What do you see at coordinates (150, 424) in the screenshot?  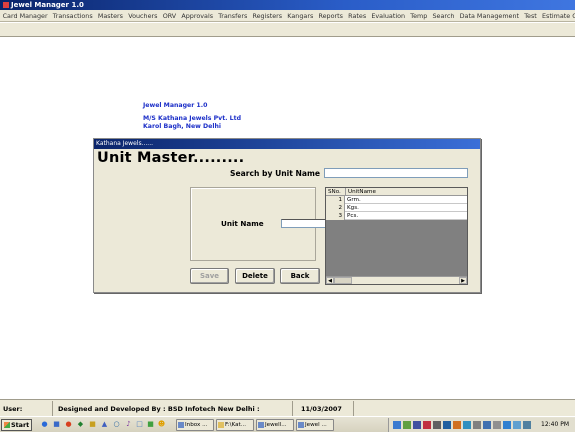 I see `quicklaunch-messenger-icon: ■` at bounding box center [150, 424].